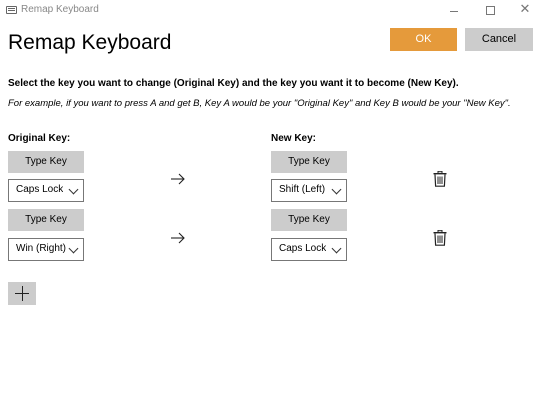 This screenshot has width=540, height=407. I want to click on new-key-value: Caps Lock, so click(303, 248).